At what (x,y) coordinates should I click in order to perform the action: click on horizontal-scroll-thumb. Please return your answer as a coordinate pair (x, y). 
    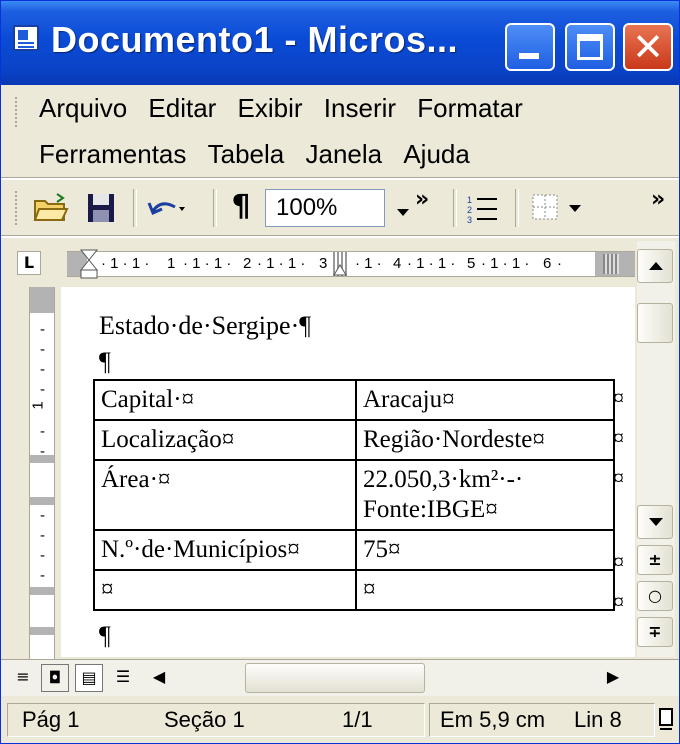
    Looking at the image, I should click on (335, 678).